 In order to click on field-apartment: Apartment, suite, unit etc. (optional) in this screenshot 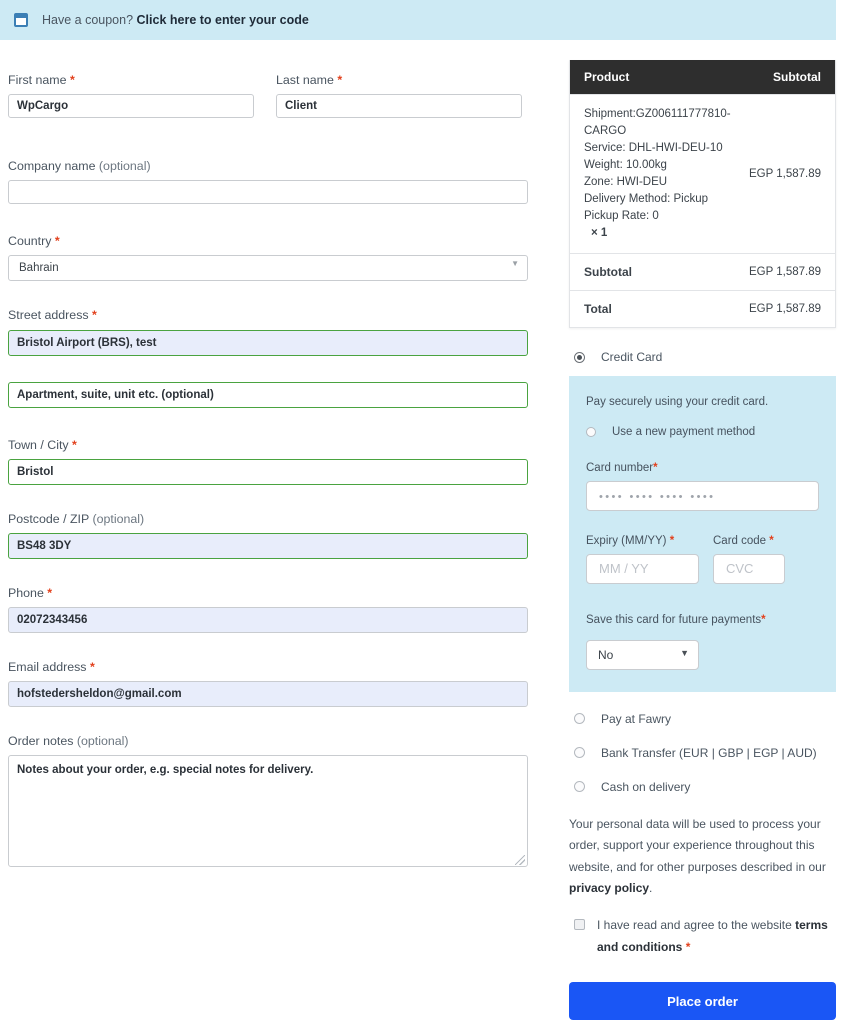, I will do `click(268, 394)`.